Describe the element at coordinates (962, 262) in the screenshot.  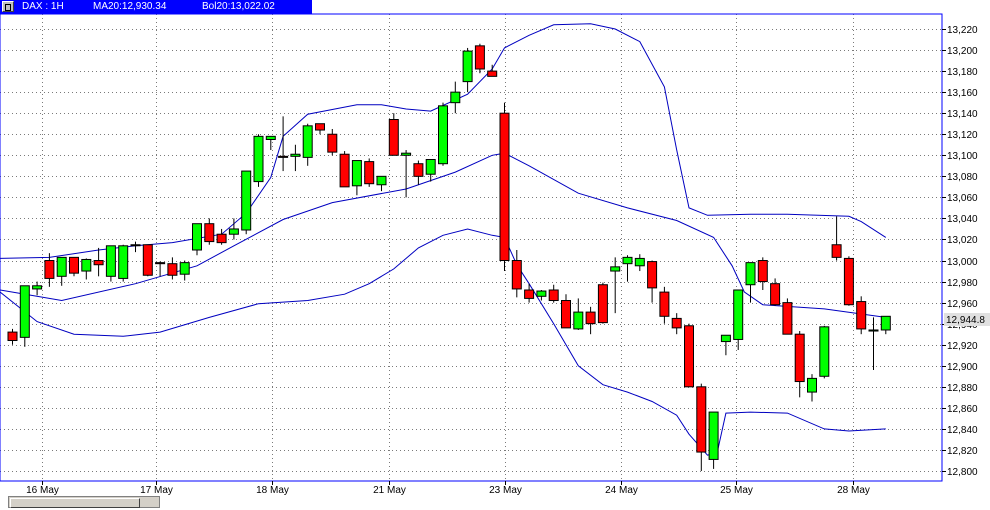
I see `y-tick-label: 13,000` at that location.